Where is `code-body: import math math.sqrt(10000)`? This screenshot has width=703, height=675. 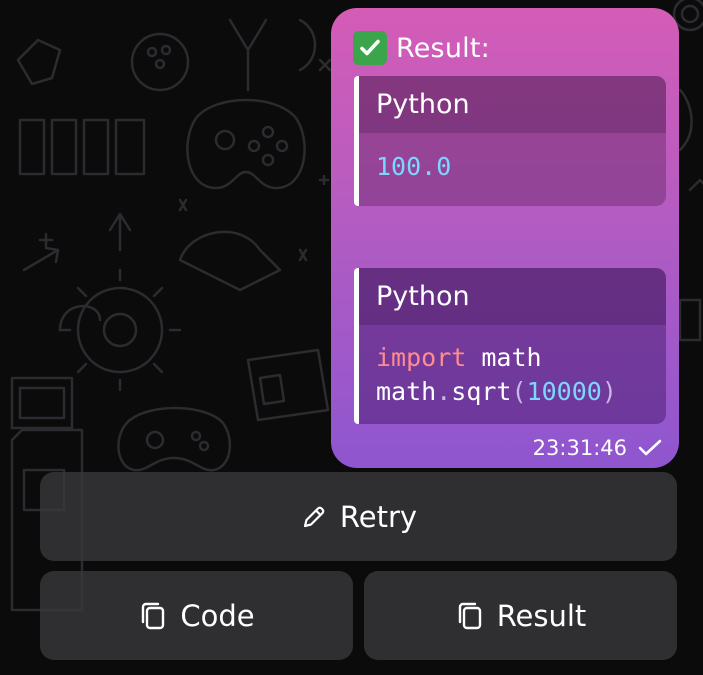
code-body: import math math.sqrt(10000) is located at coordinates (512, 367).